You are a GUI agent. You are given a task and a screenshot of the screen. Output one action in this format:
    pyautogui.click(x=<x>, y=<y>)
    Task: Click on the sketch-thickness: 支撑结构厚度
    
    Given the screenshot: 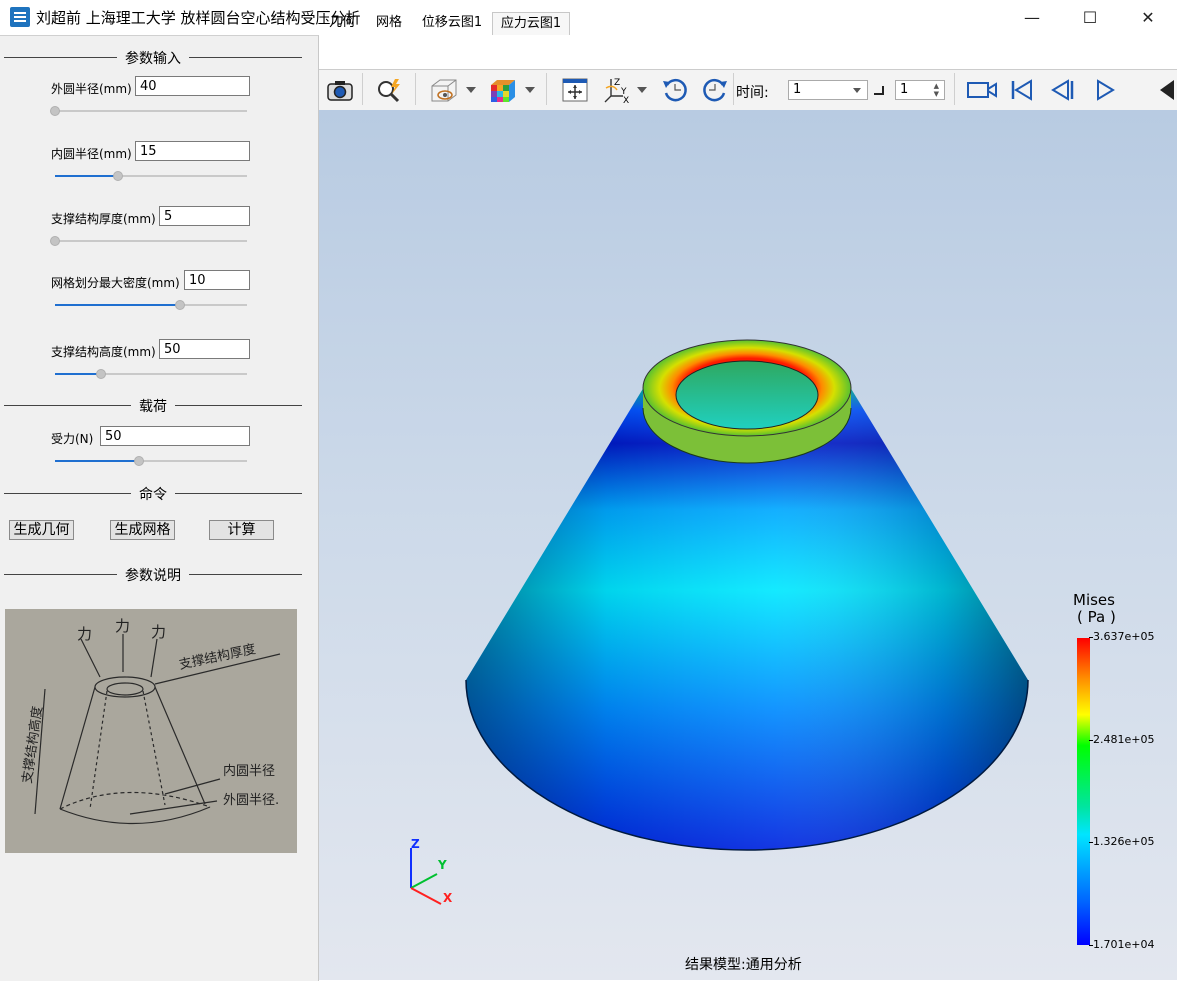 What is the action you would take?
    pyautogui.click(x=218, y=657)
    